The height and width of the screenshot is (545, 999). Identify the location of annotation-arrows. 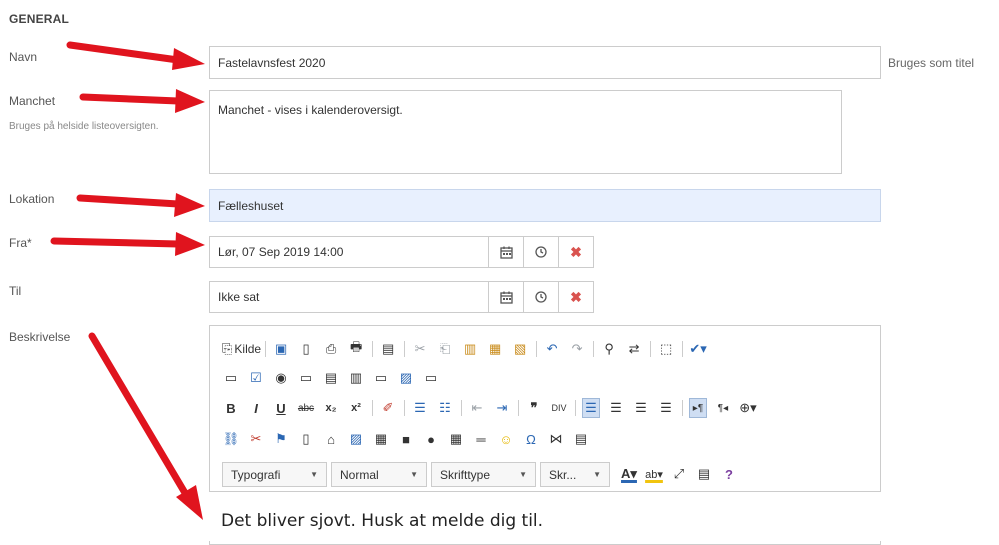
(127, 280).